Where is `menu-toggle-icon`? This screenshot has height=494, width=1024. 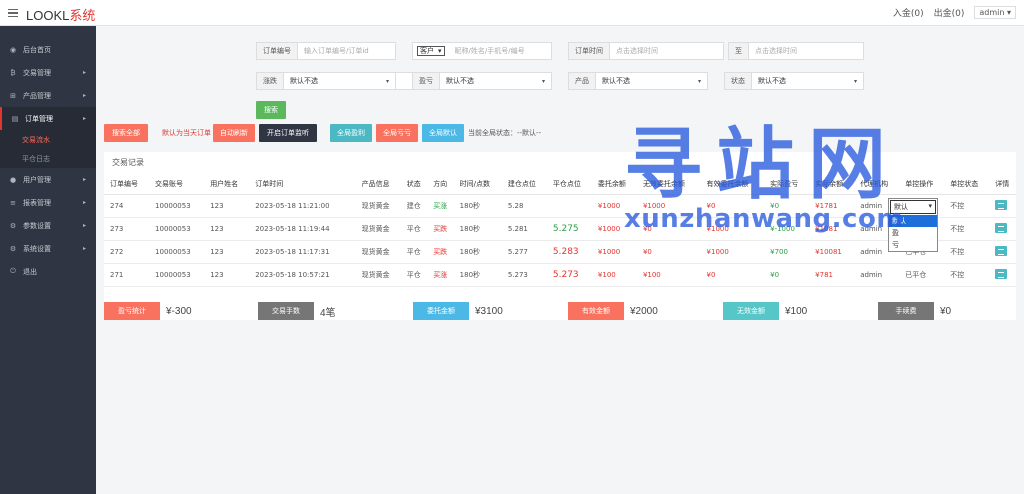 menu-toggle-icon is located at coordinates (13, 13).